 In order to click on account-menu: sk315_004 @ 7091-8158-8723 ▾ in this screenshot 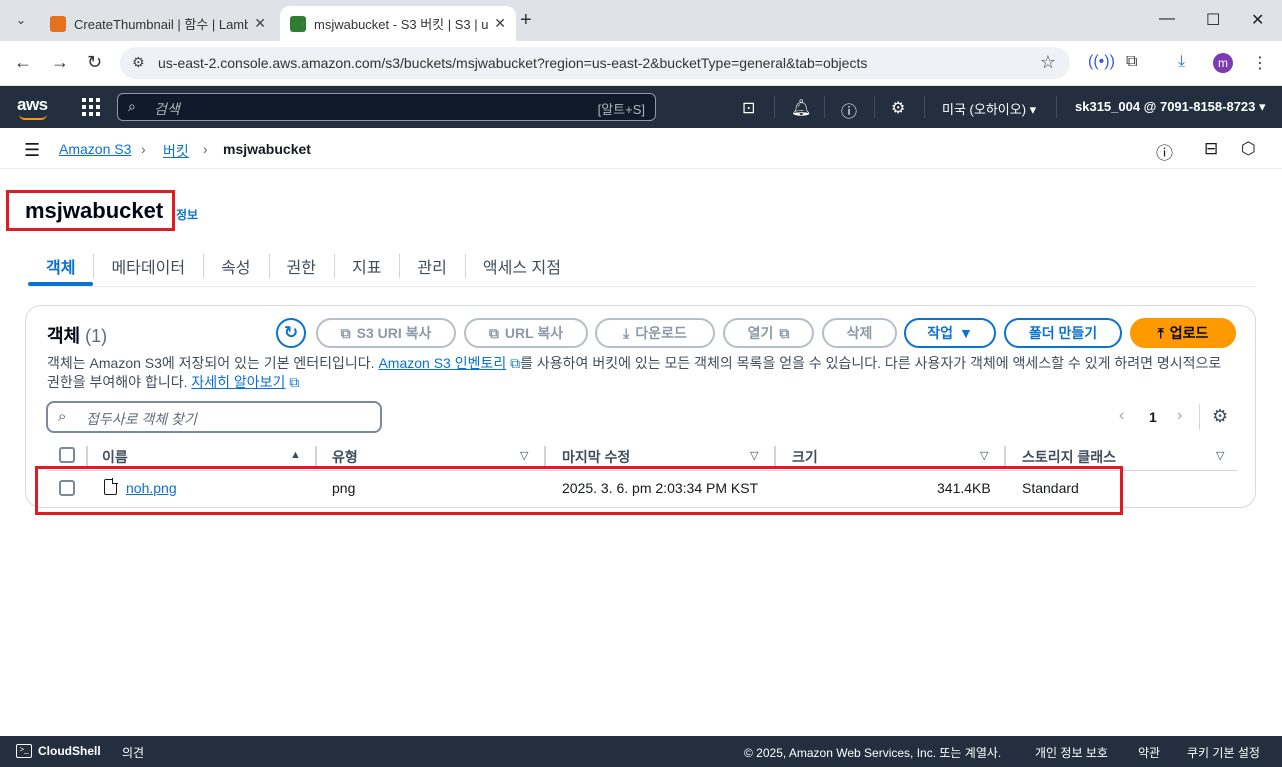, I will do `click(1170, 107)`.